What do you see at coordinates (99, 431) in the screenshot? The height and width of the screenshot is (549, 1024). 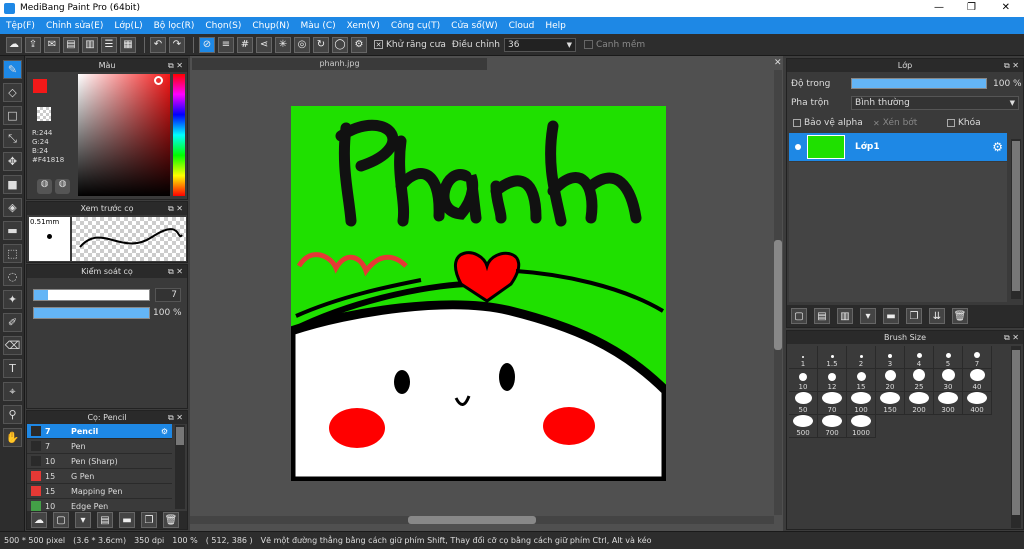 I see `brush-list-item: 7 Pencil ⚙` at bounding box center [99, 431].